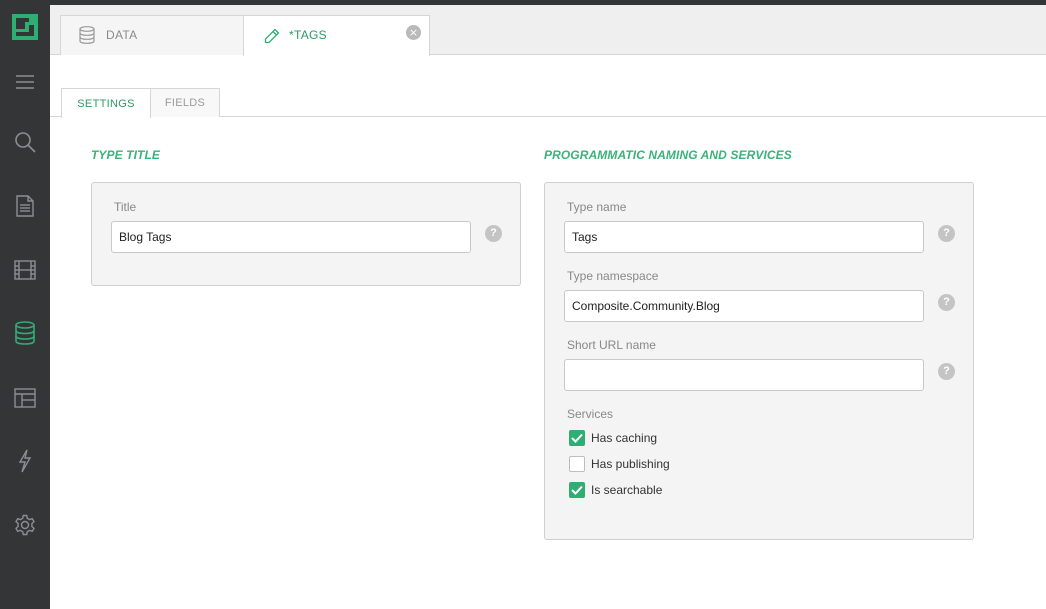  What do you see at coordinates (25, 461) in the screenshot?
I see `lightning-icon` at bounding box center [25, 461].